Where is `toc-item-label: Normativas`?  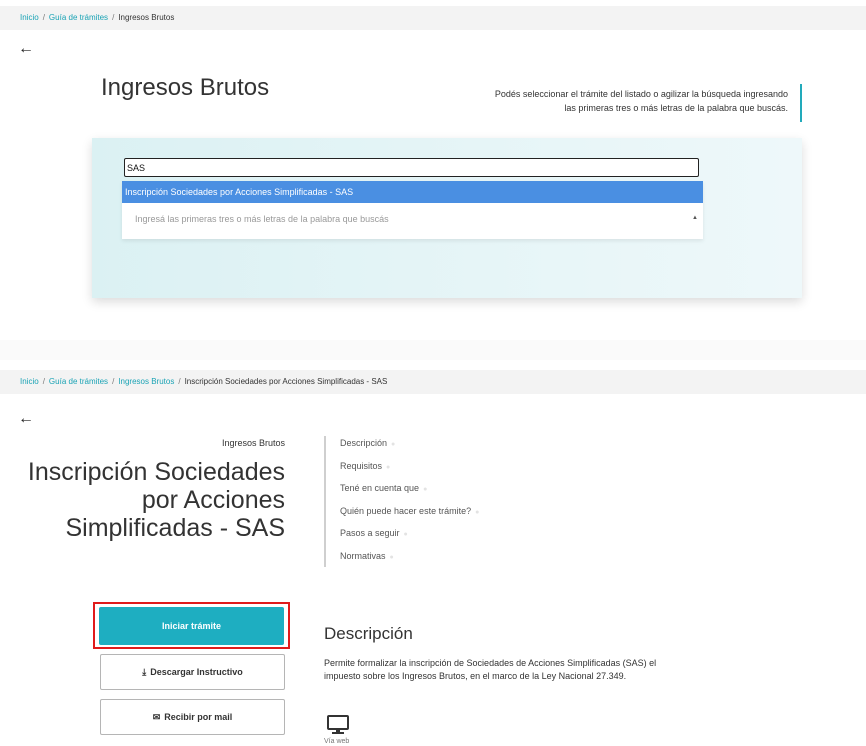 toc-item-label: Normativas is located at coordinates (363, 555).